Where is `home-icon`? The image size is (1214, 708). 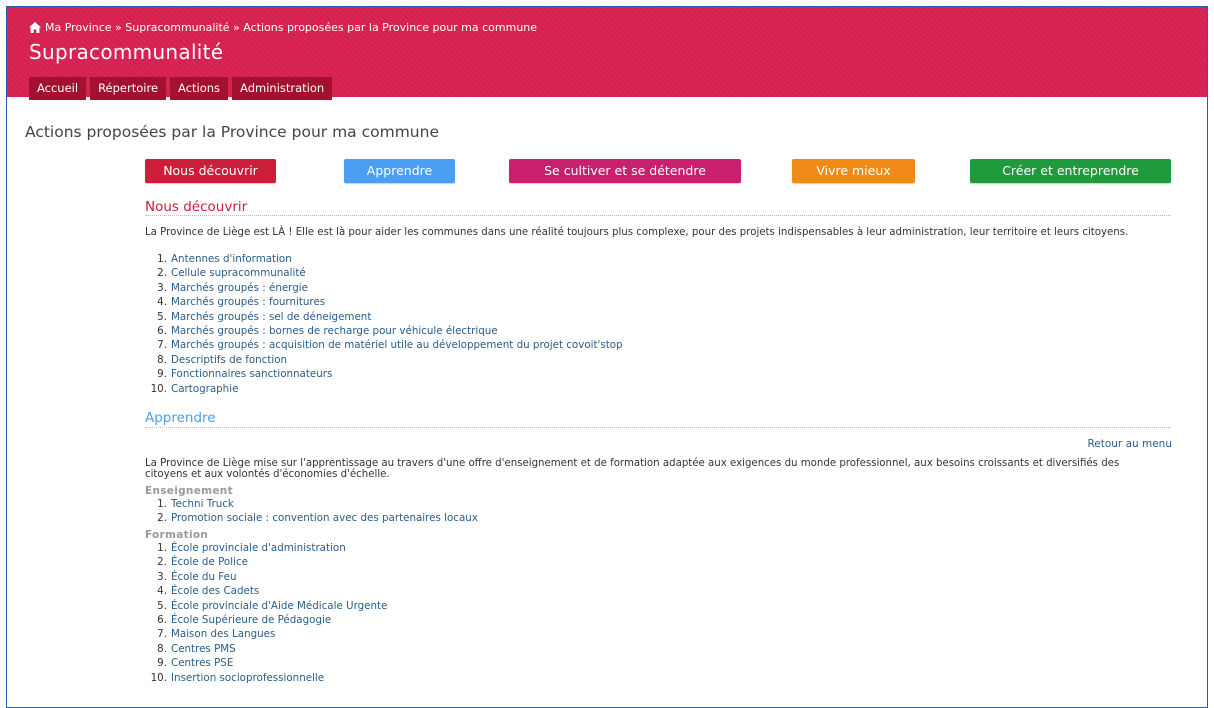 home-icon is located at coordinates (35, 27).